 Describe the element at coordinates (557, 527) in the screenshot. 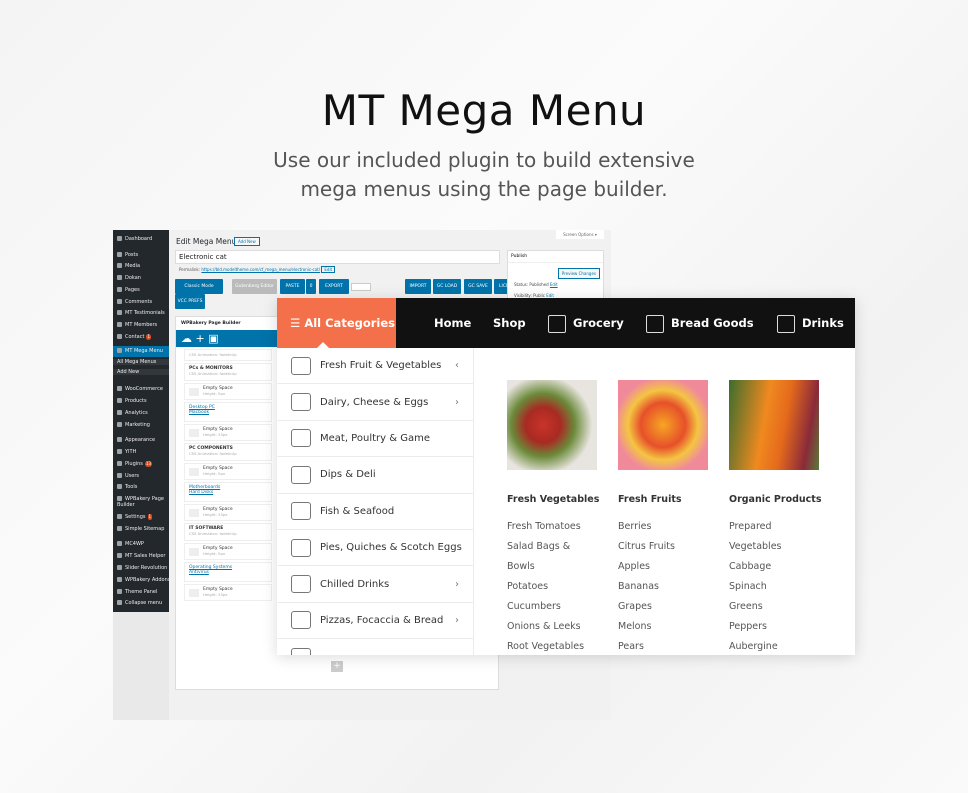

I see `submenu-link: Fresh Tomatoes` at that location.